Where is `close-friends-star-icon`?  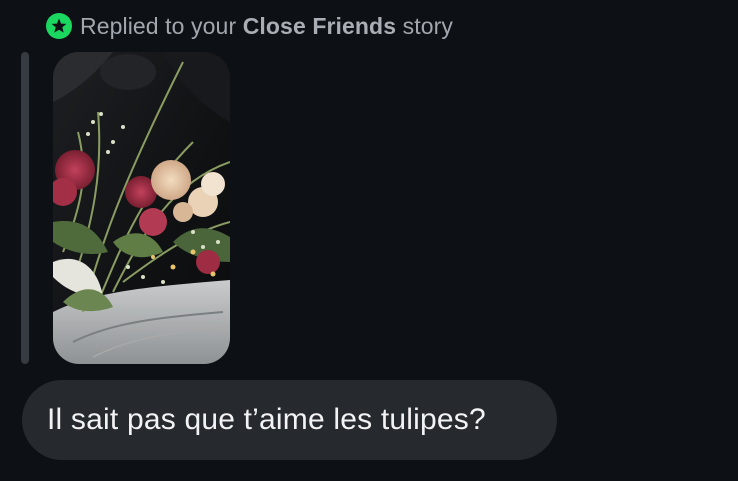 close-friends-star-icon is located at coordinates (59, 26).